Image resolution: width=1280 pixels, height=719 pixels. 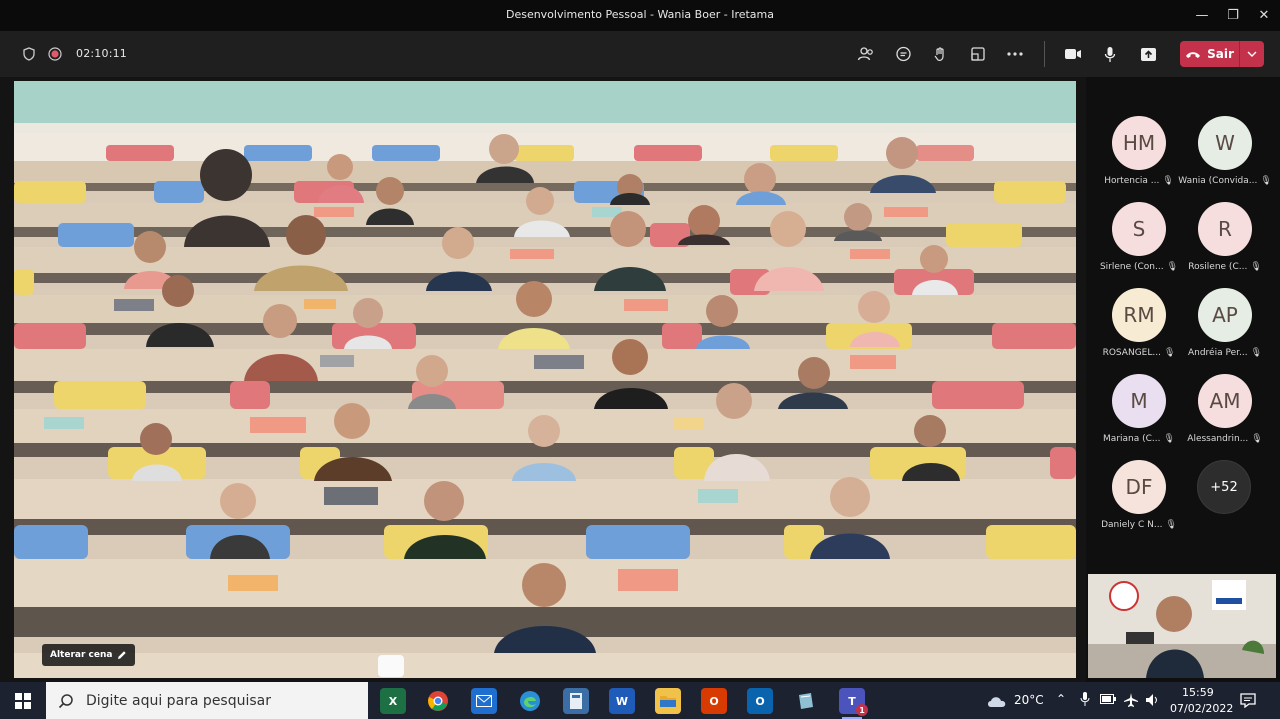 I want to click on participant-tile: S Sirlene (Con... 🎙, so click(x=1139, y=237).